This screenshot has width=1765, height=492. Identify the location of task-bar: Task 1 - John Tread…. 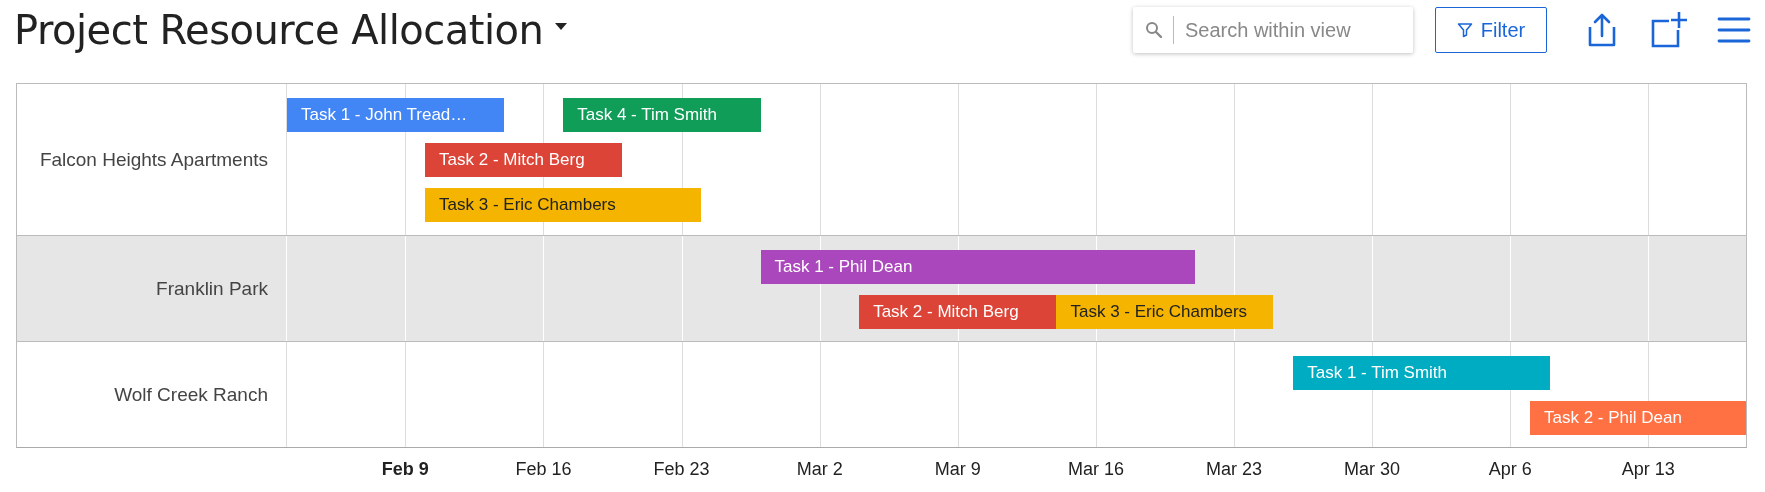
(395, 115).